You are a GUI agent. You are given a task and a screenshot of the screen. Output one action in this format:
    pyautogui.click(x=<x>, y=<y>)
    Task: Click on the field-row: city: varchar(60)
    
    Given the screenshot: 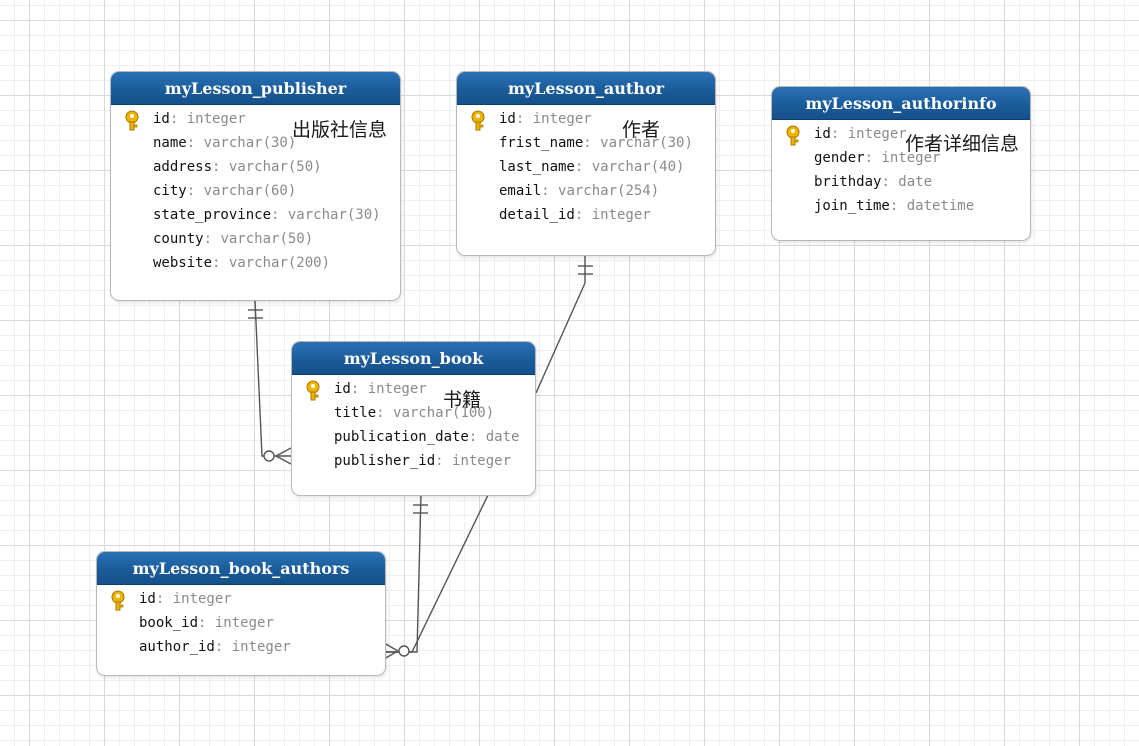 What is the action you would take?
    pyautogui.click(x=255, y=192)
    